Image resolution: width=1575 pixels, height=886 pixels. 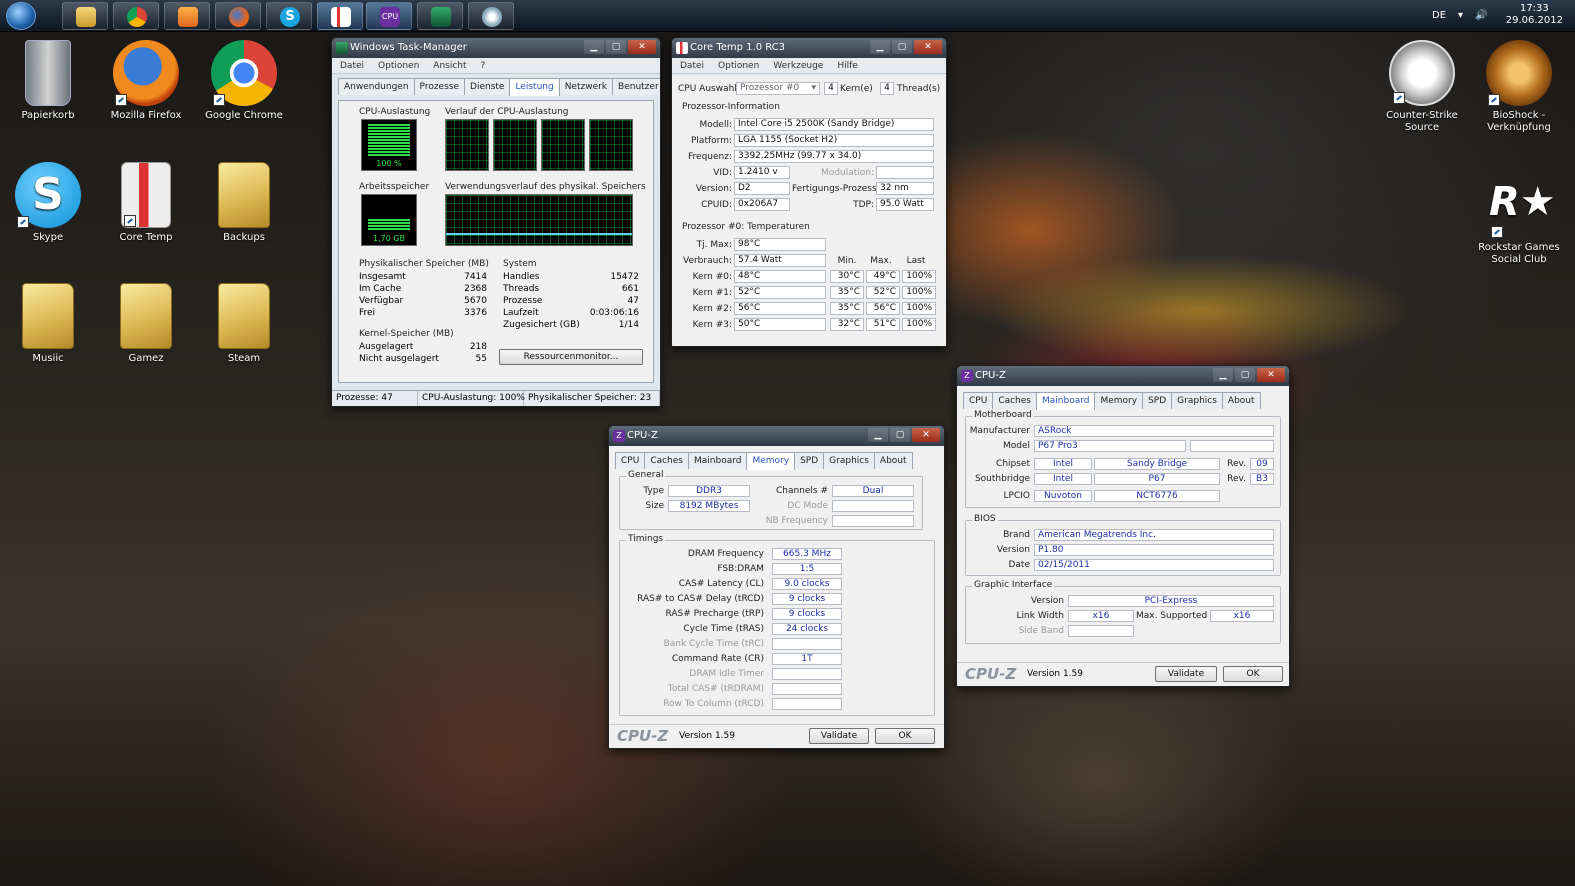 What do you see at coordinates (1171, 601) in the screenshot?
I see `gi-version-value: PCI-Express` at bounding box center [1171, 601].